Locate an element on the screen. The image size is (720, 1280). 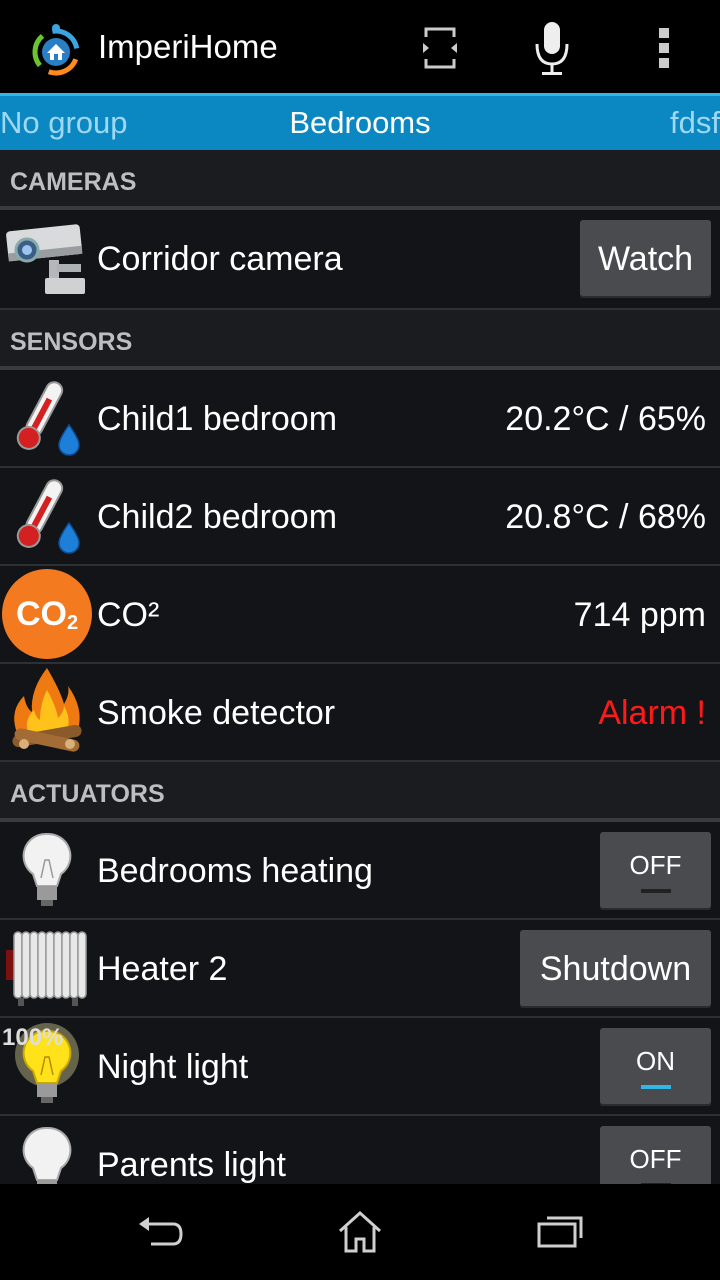
device-name: Night light is located at coordinates (173, 1067).